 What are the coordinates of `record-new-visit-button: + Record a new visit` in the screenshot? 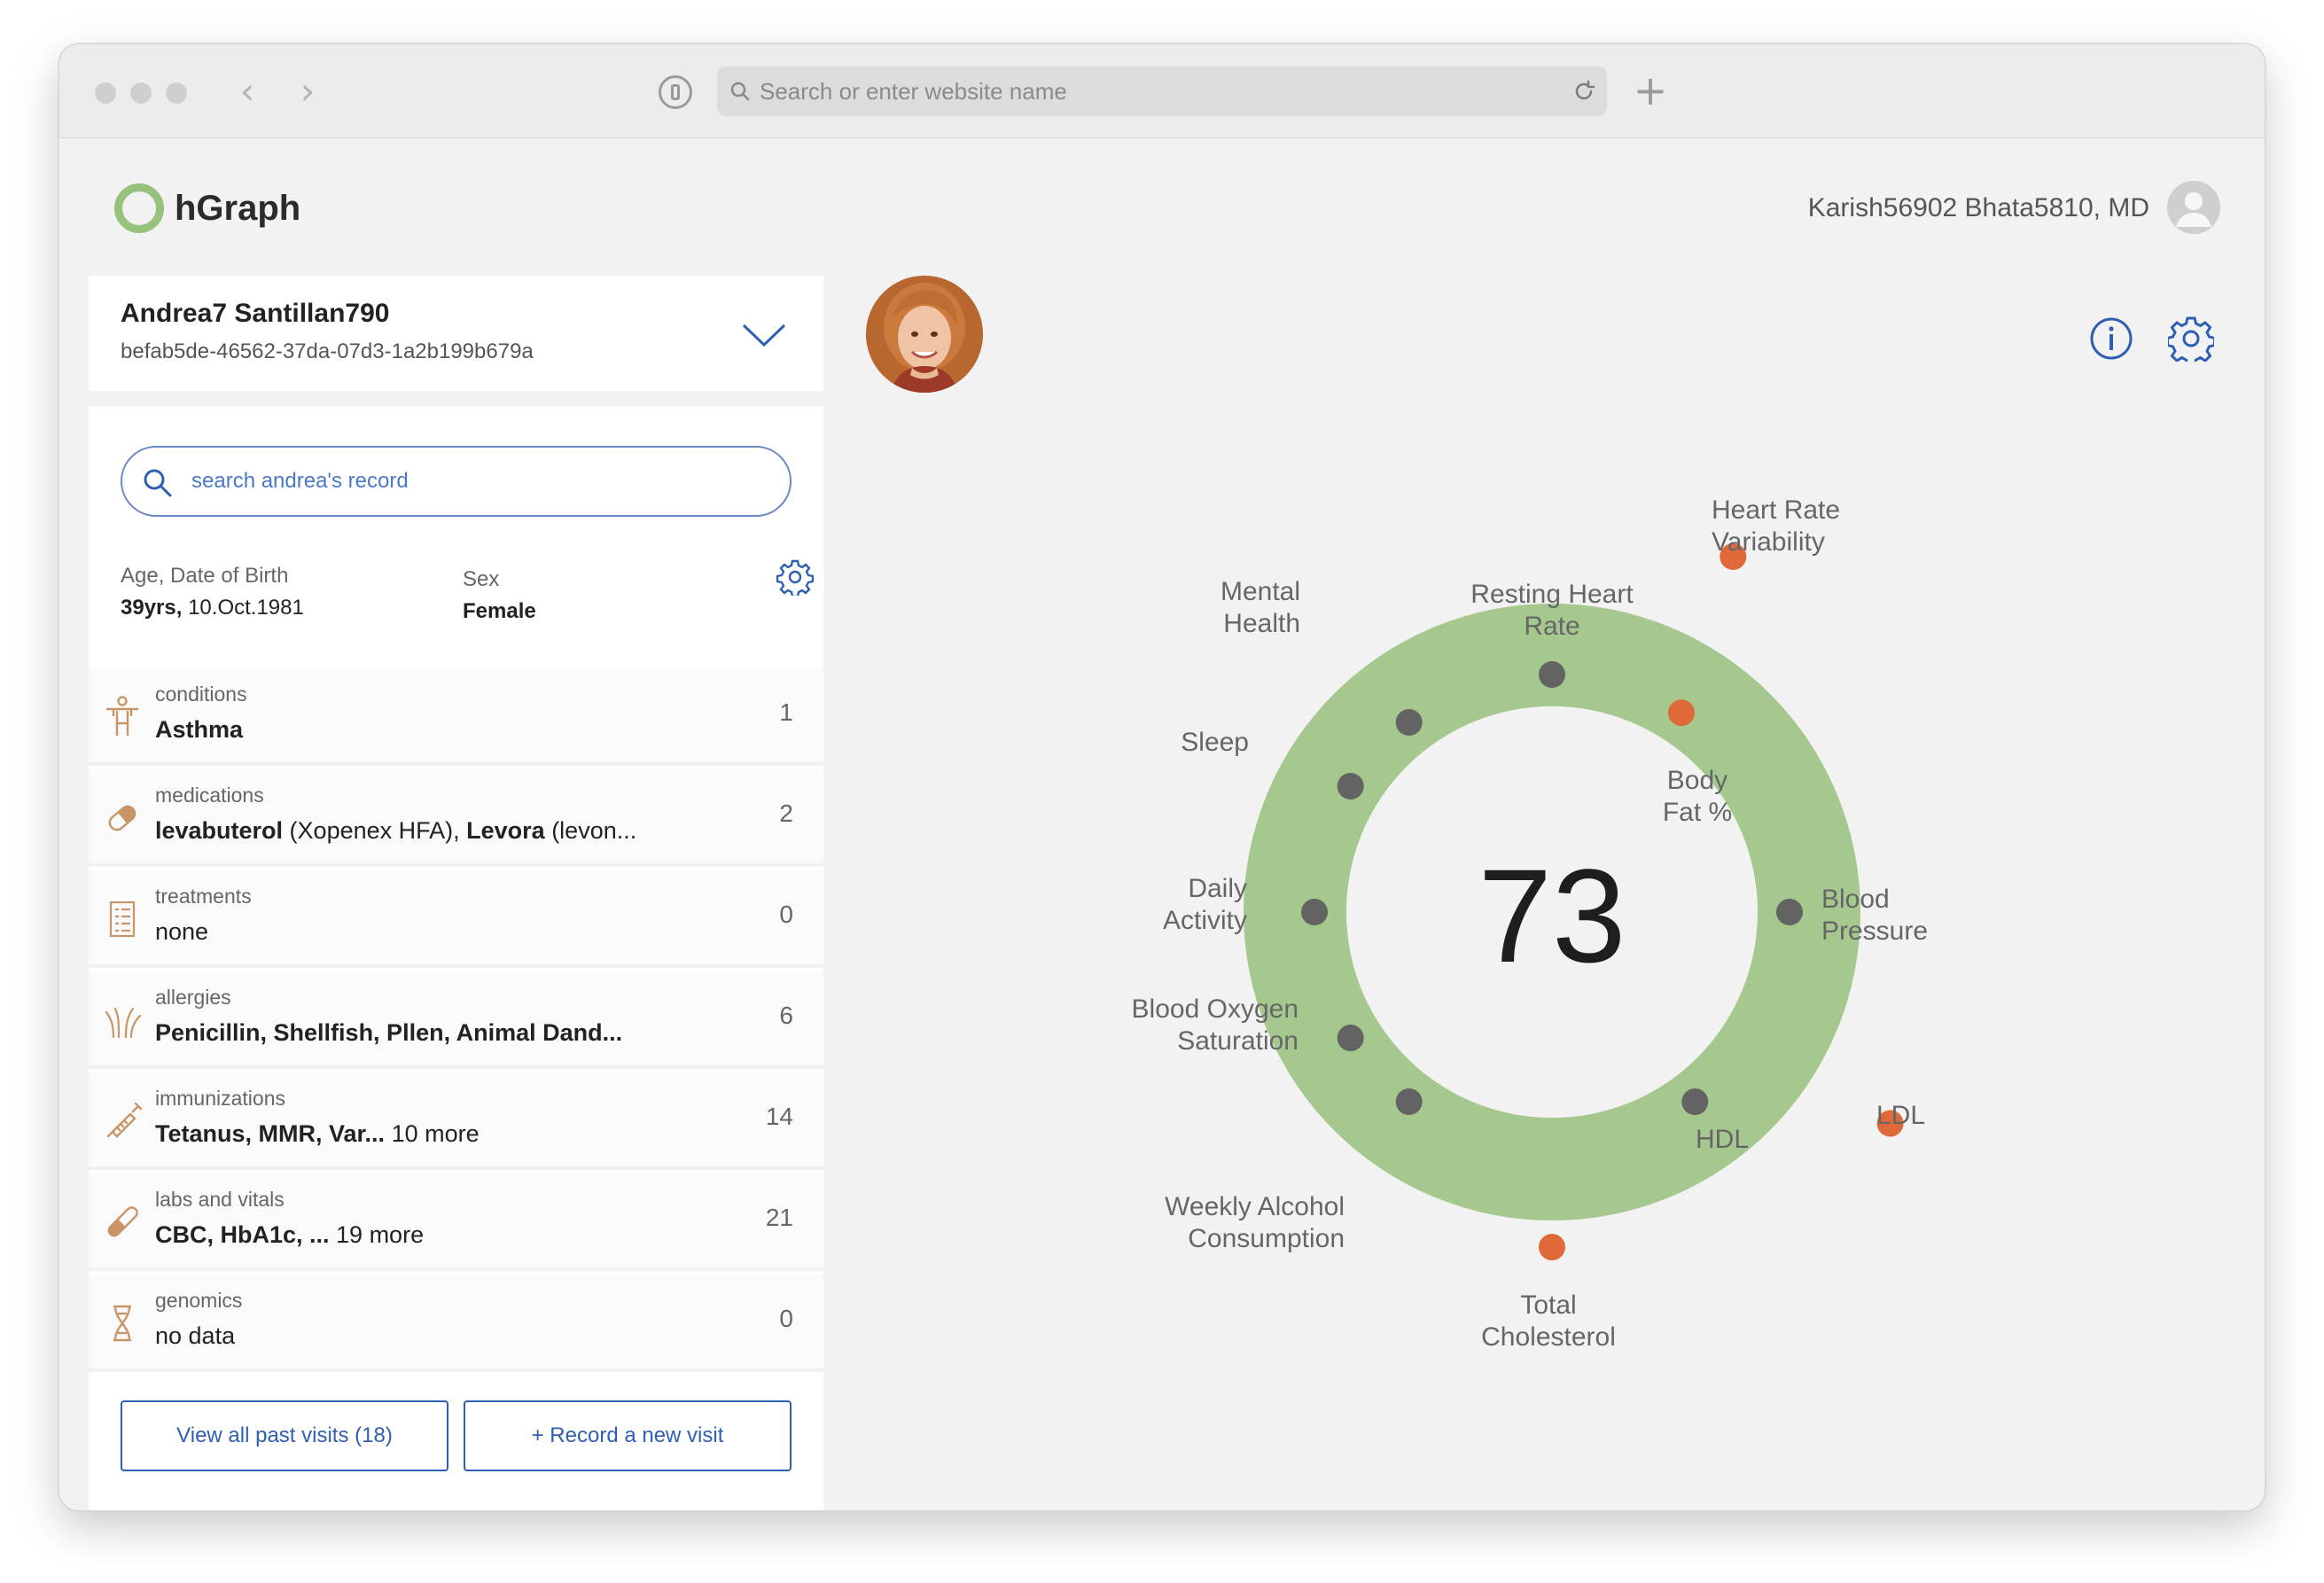 It's located at (628, 1435).